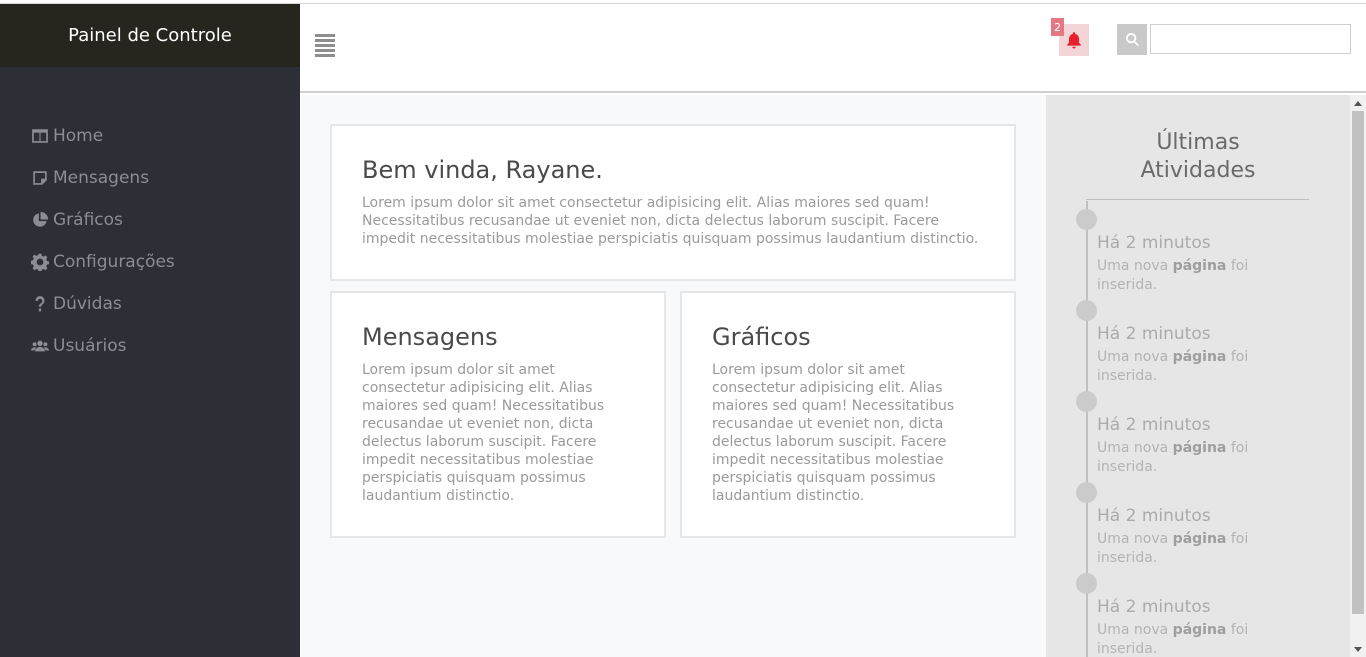  I want to click on welcome-title: Bem vinda, Rayane., so click(482, 170).